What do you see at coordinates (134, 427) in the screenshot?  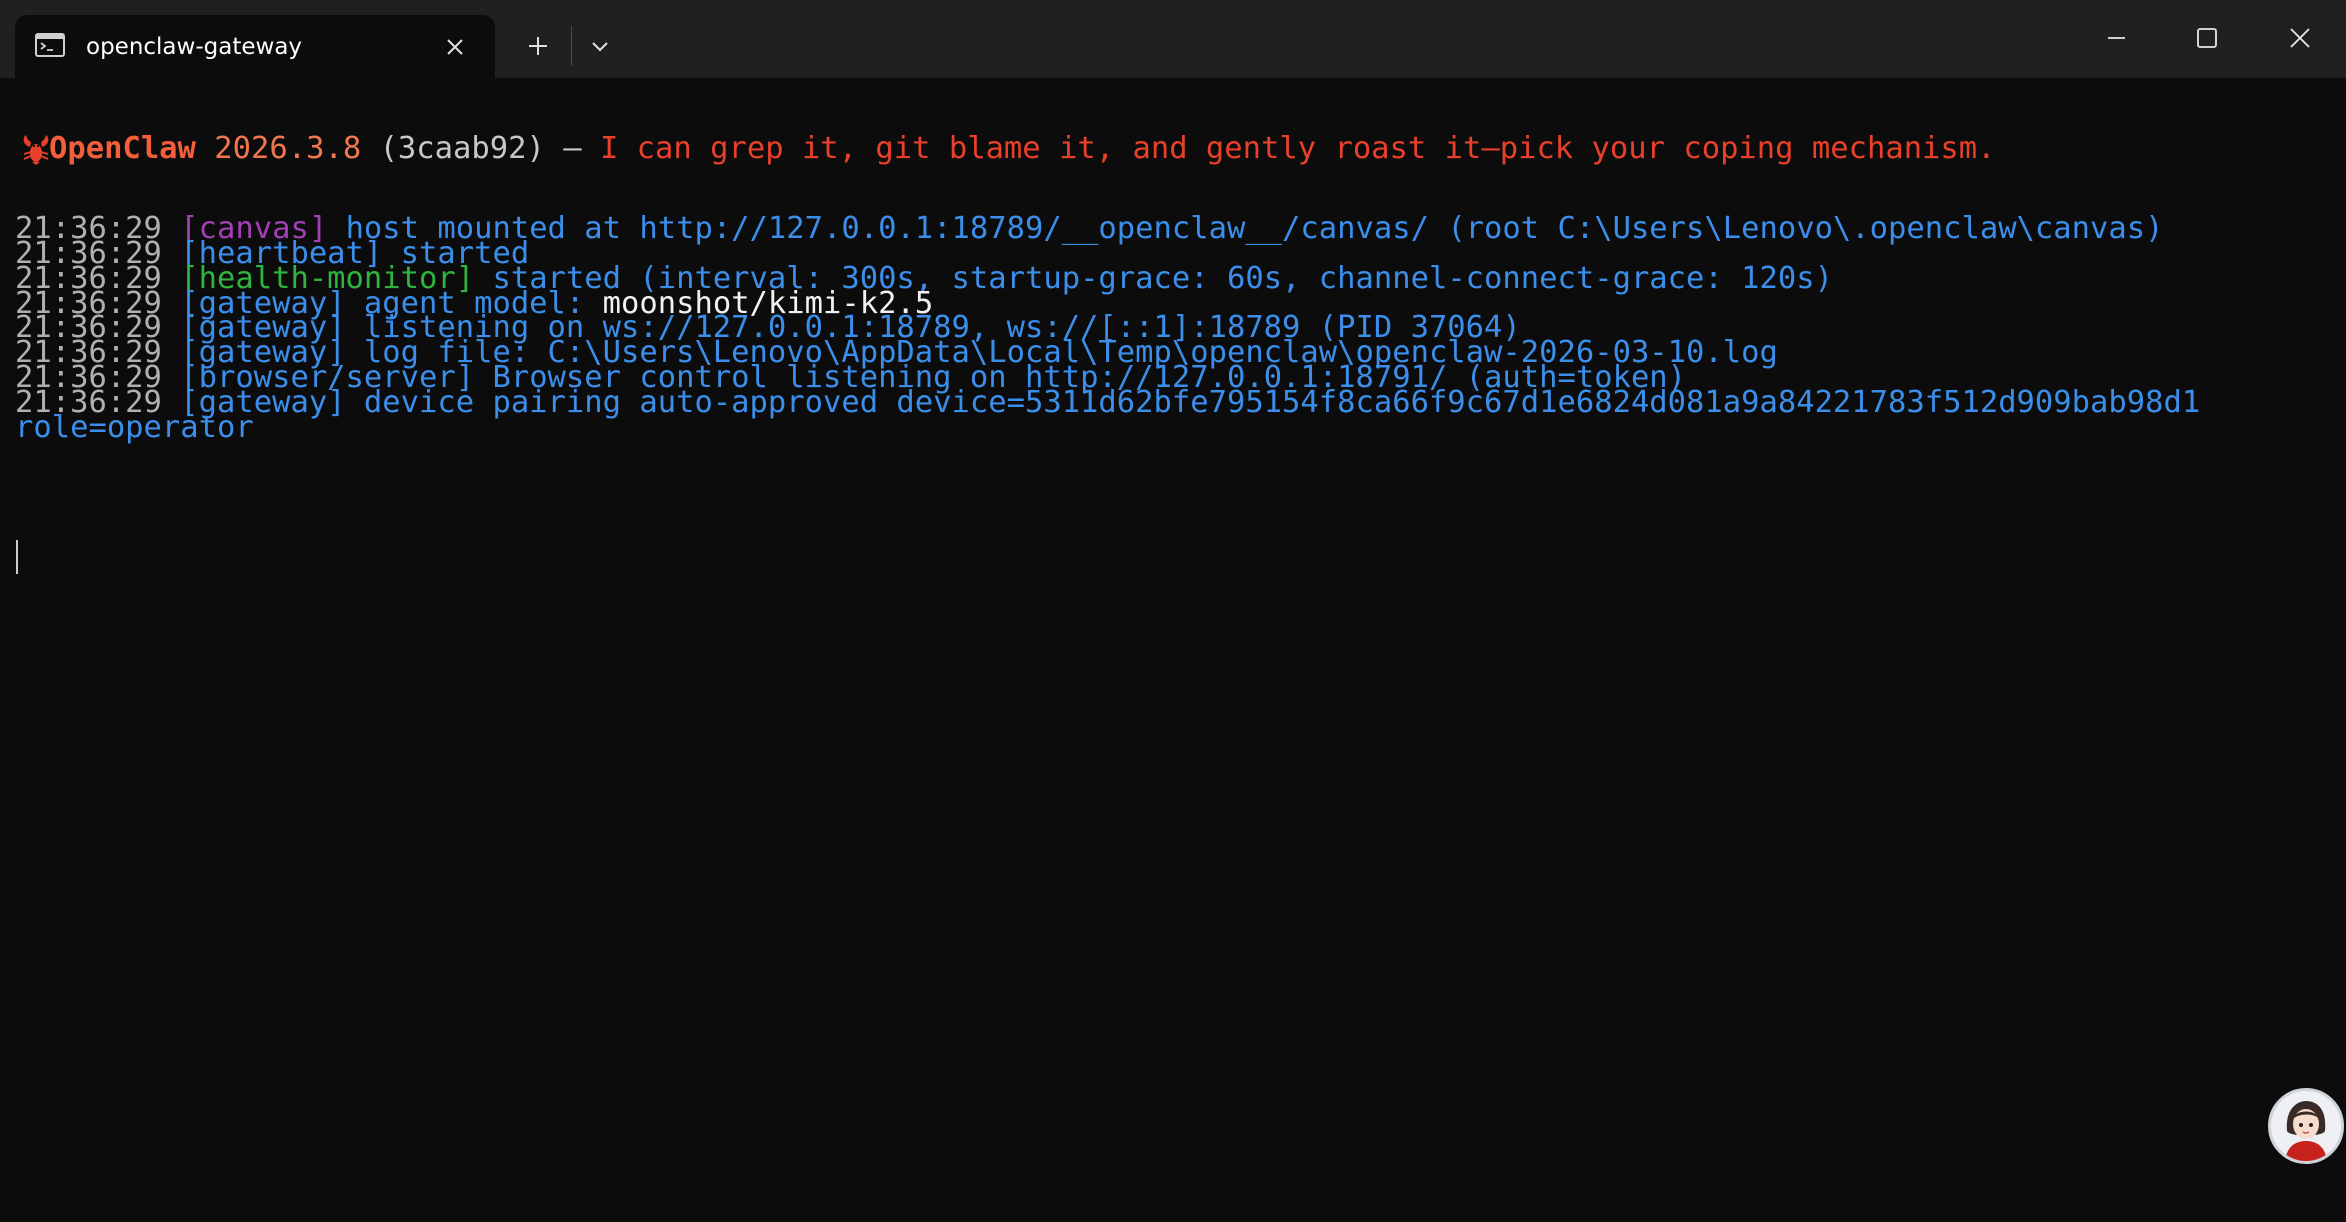 I see `log-line-continuation: role=operator` at bounding box center [134, 427].